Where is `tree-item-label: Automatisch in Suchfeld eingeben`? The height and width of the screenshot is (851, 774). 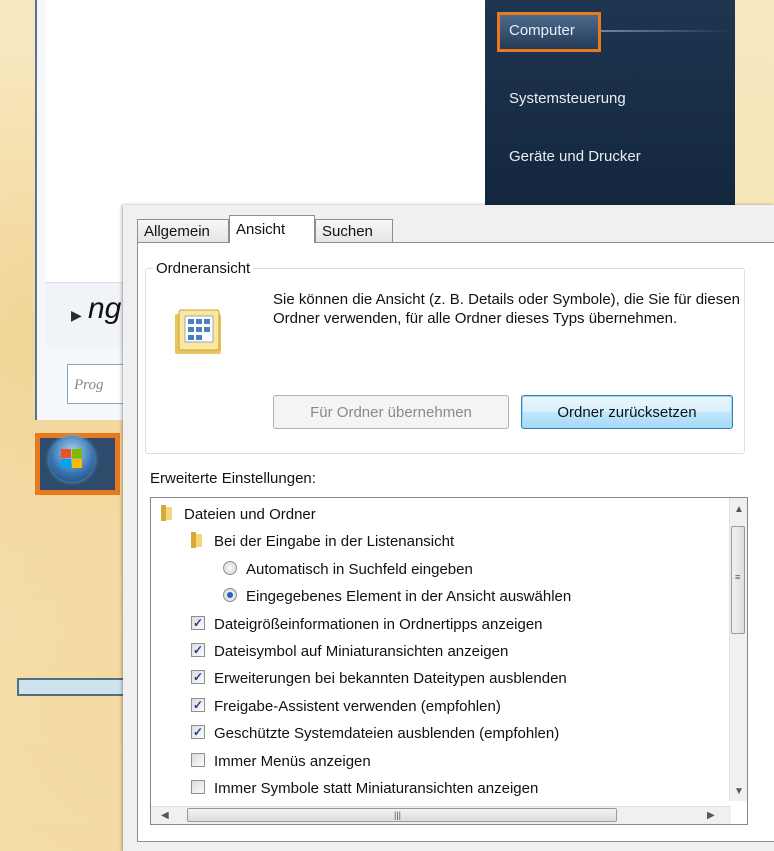 tree-item-label: Automatisch in Suchfeld eingeben is located at coordinates (359, 569).